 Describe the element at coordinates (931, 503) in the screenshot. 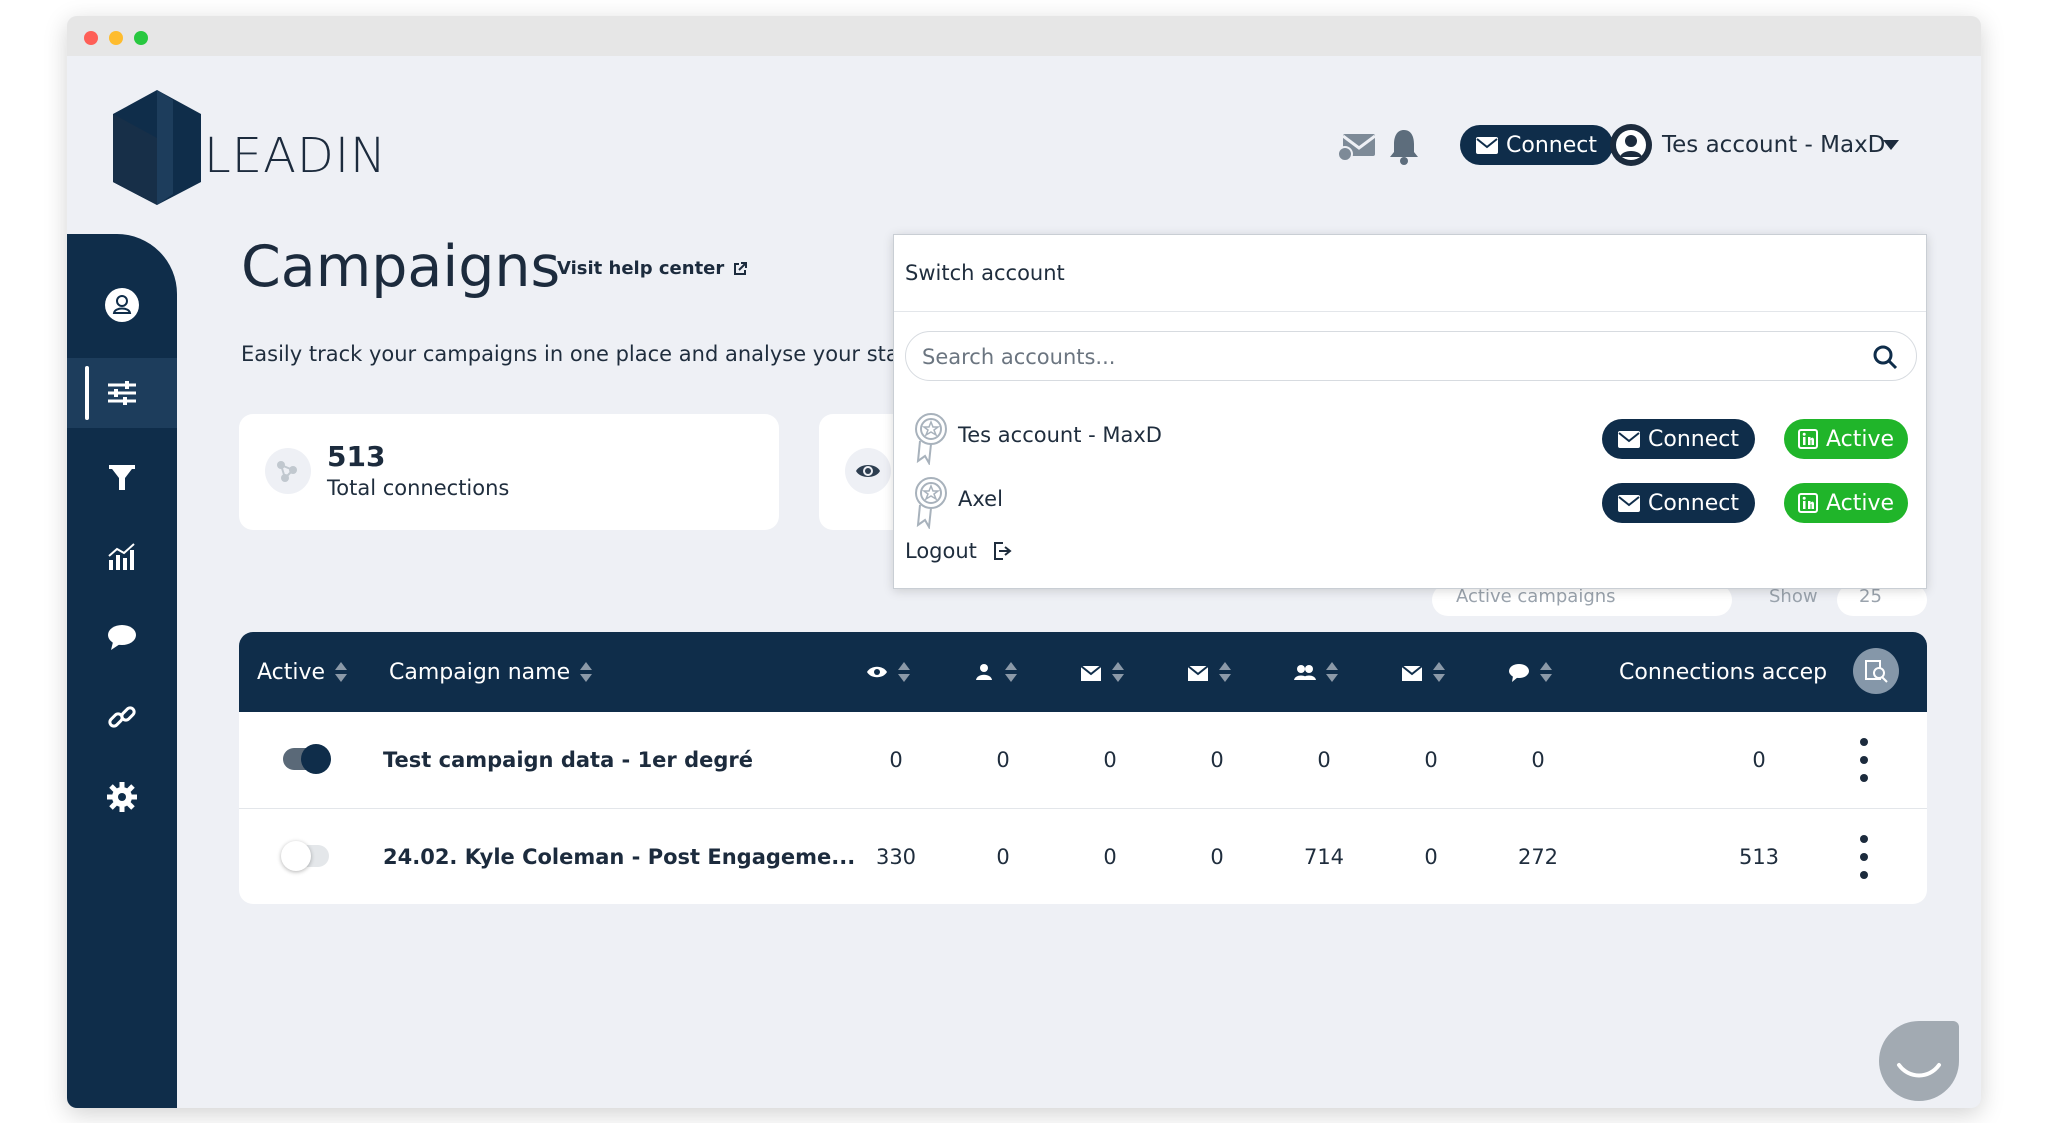

I see `award-badge-icon` at that location.